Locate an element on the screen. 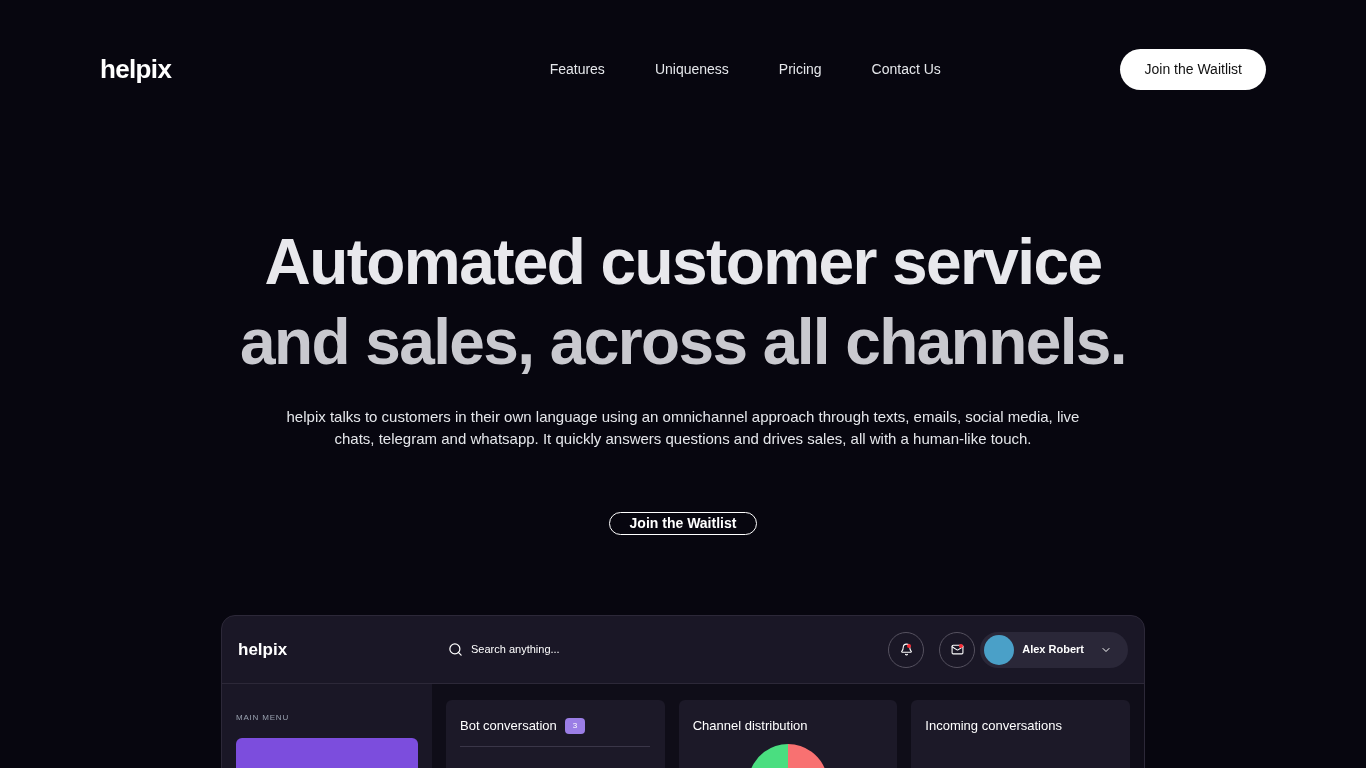 This screenshot has width=1366, height=768. search-icon is located at coordinates (455, 649).